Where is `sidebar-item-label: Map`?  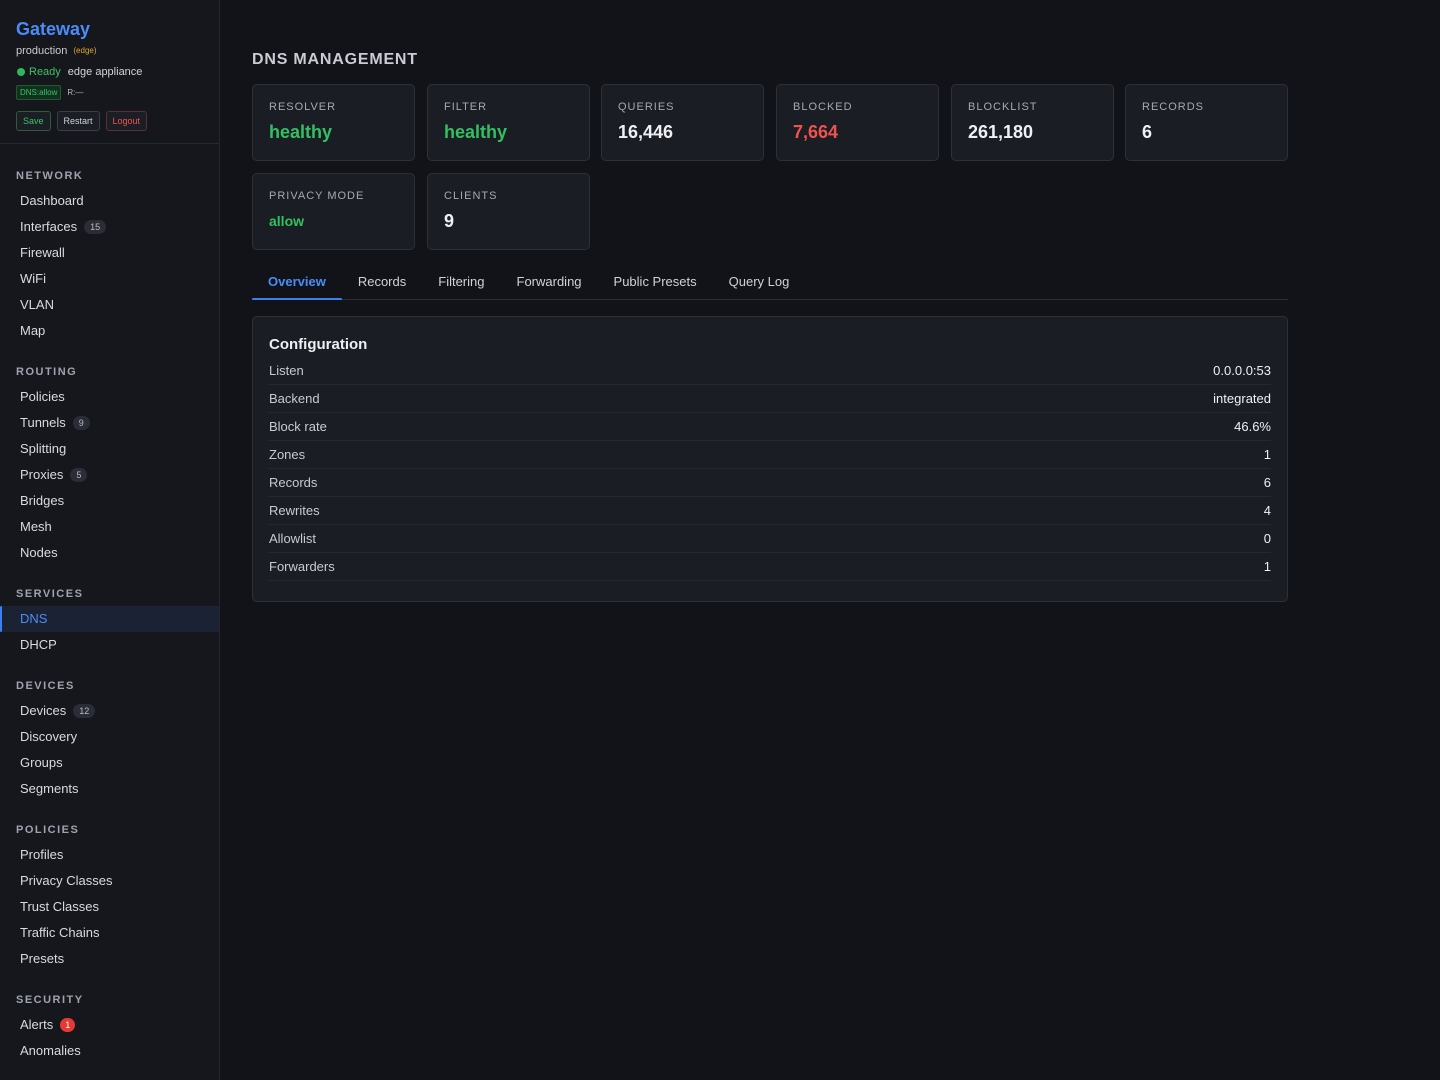 sidebar-item-label: Map is located at coordinates (33, 330).